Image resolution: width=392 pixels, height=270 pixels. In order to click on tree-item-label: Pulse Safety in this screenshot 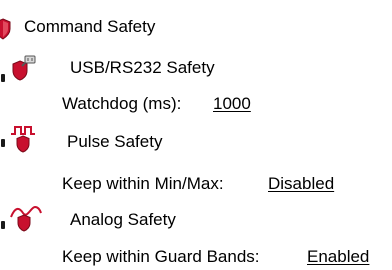, I will do `click(115, 141)`.